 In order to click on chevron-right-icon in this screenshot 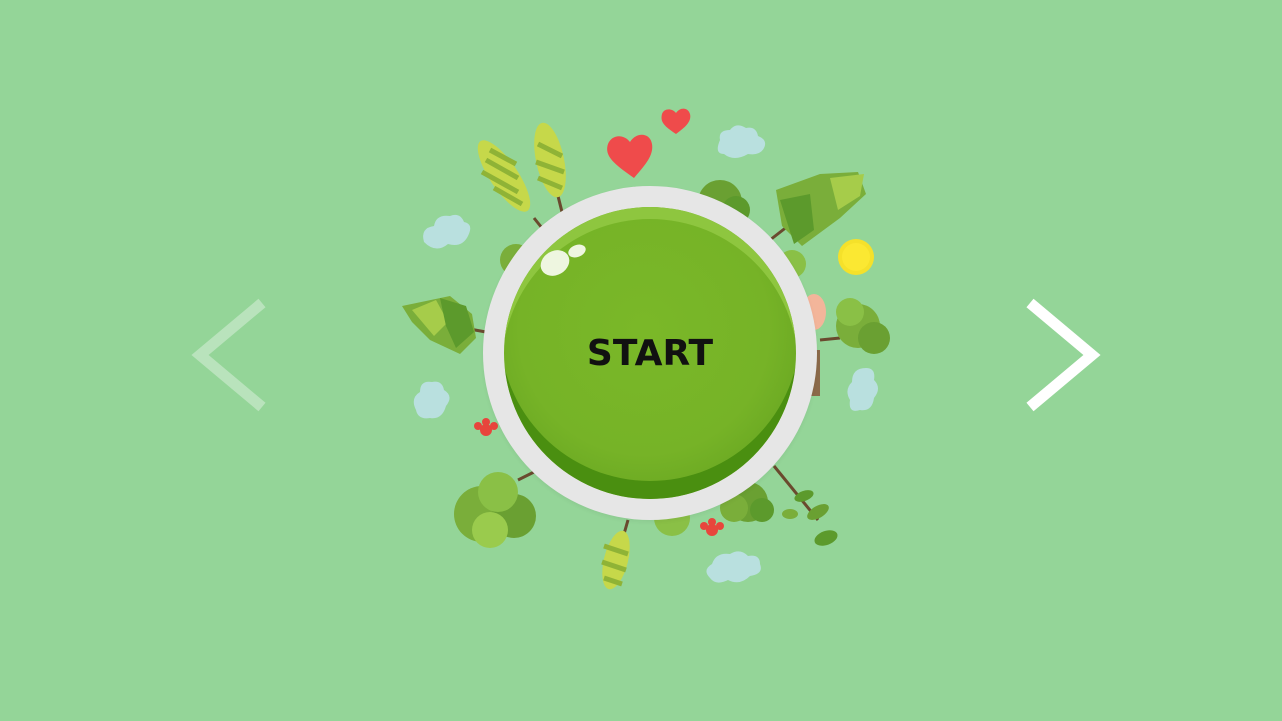, I will do `click(1063, 355)`.